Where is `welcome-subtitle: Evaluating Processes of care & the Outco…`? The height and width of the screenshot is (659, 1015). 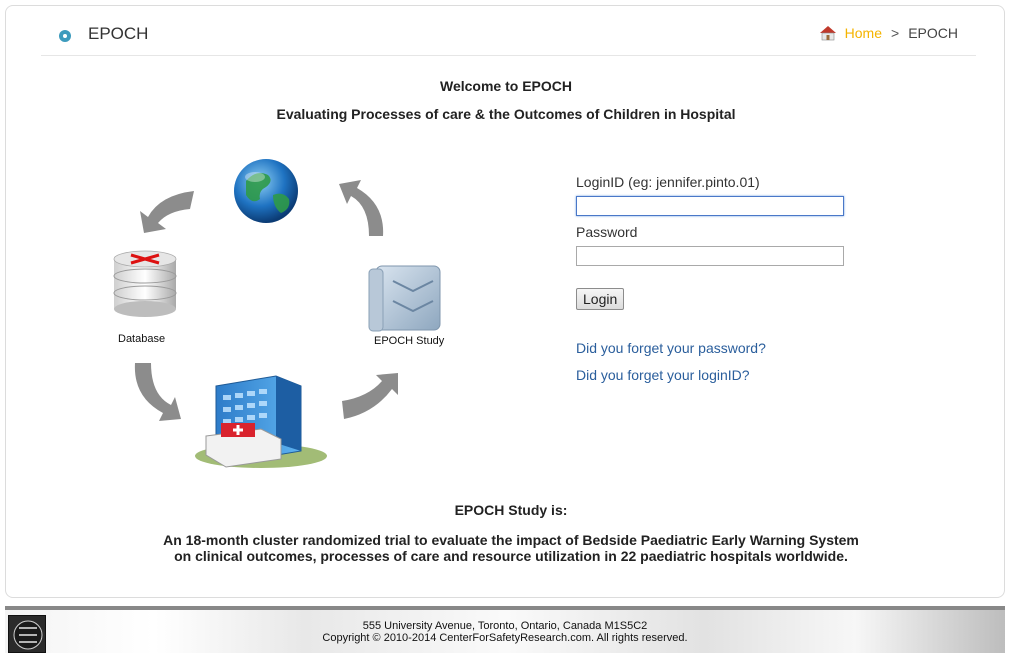 welcome-subtitle: Evaluating Processes of care & the Outco… is located at coordinates (506, 114).